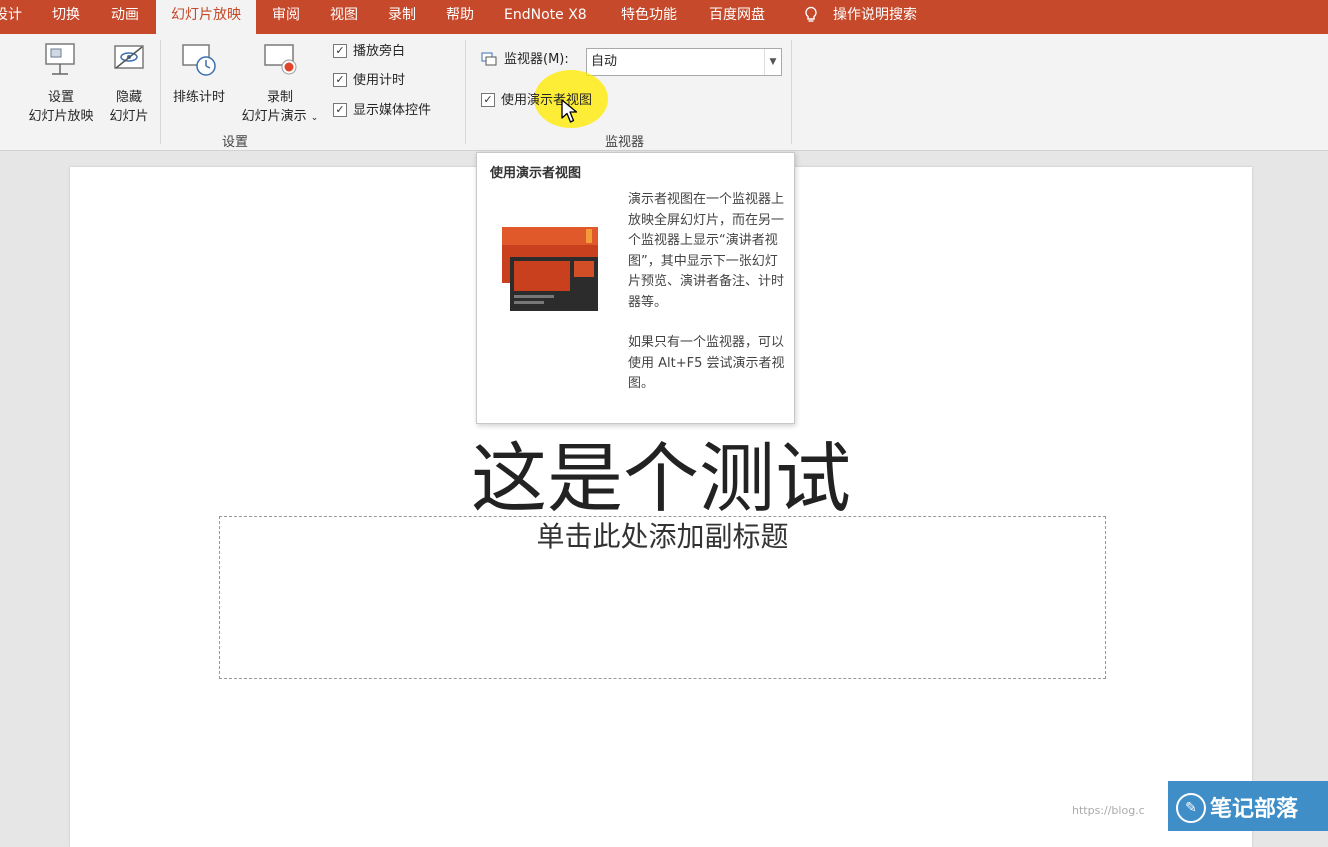 The image size is (1328, 847). Describe the element at coordinates (875, 15) in the screenshot. I see `tell-me-label: 操作说明搜索` at that location.